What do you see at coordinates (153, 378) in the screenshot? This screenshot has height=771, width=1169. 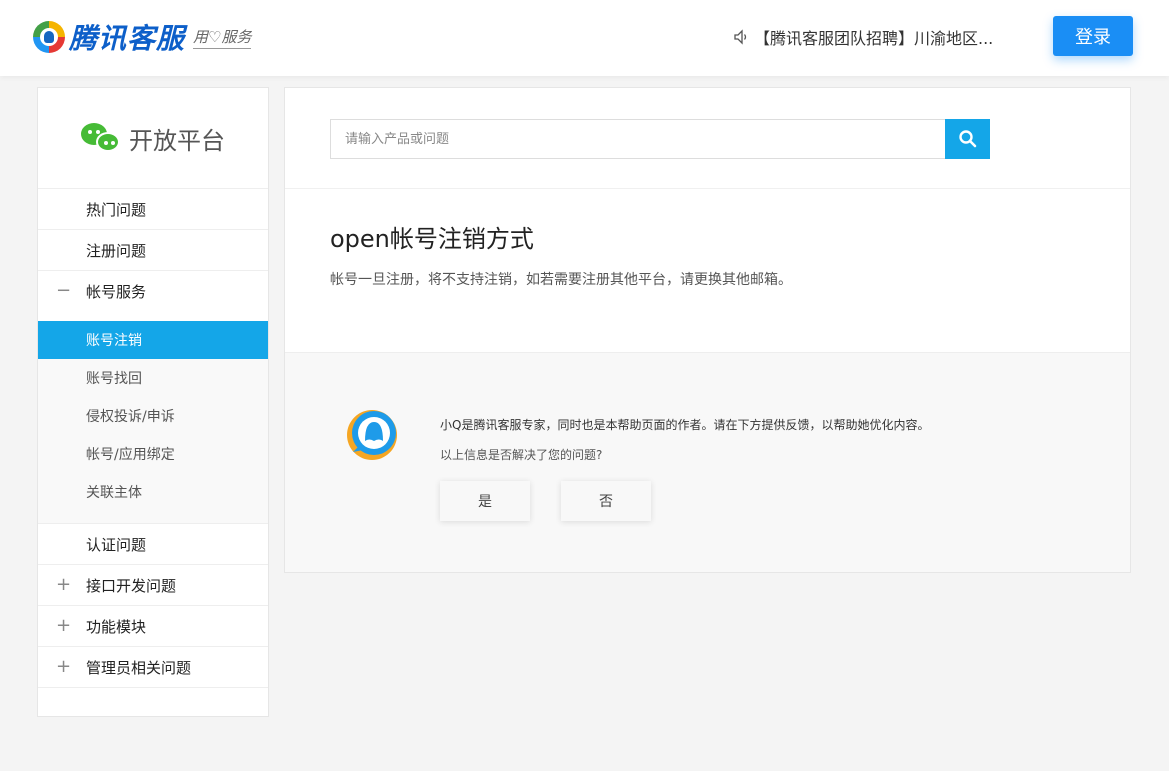 I see `sidebar-subitem-account-recovery: 账号找回` at bounding box center [153, 378].